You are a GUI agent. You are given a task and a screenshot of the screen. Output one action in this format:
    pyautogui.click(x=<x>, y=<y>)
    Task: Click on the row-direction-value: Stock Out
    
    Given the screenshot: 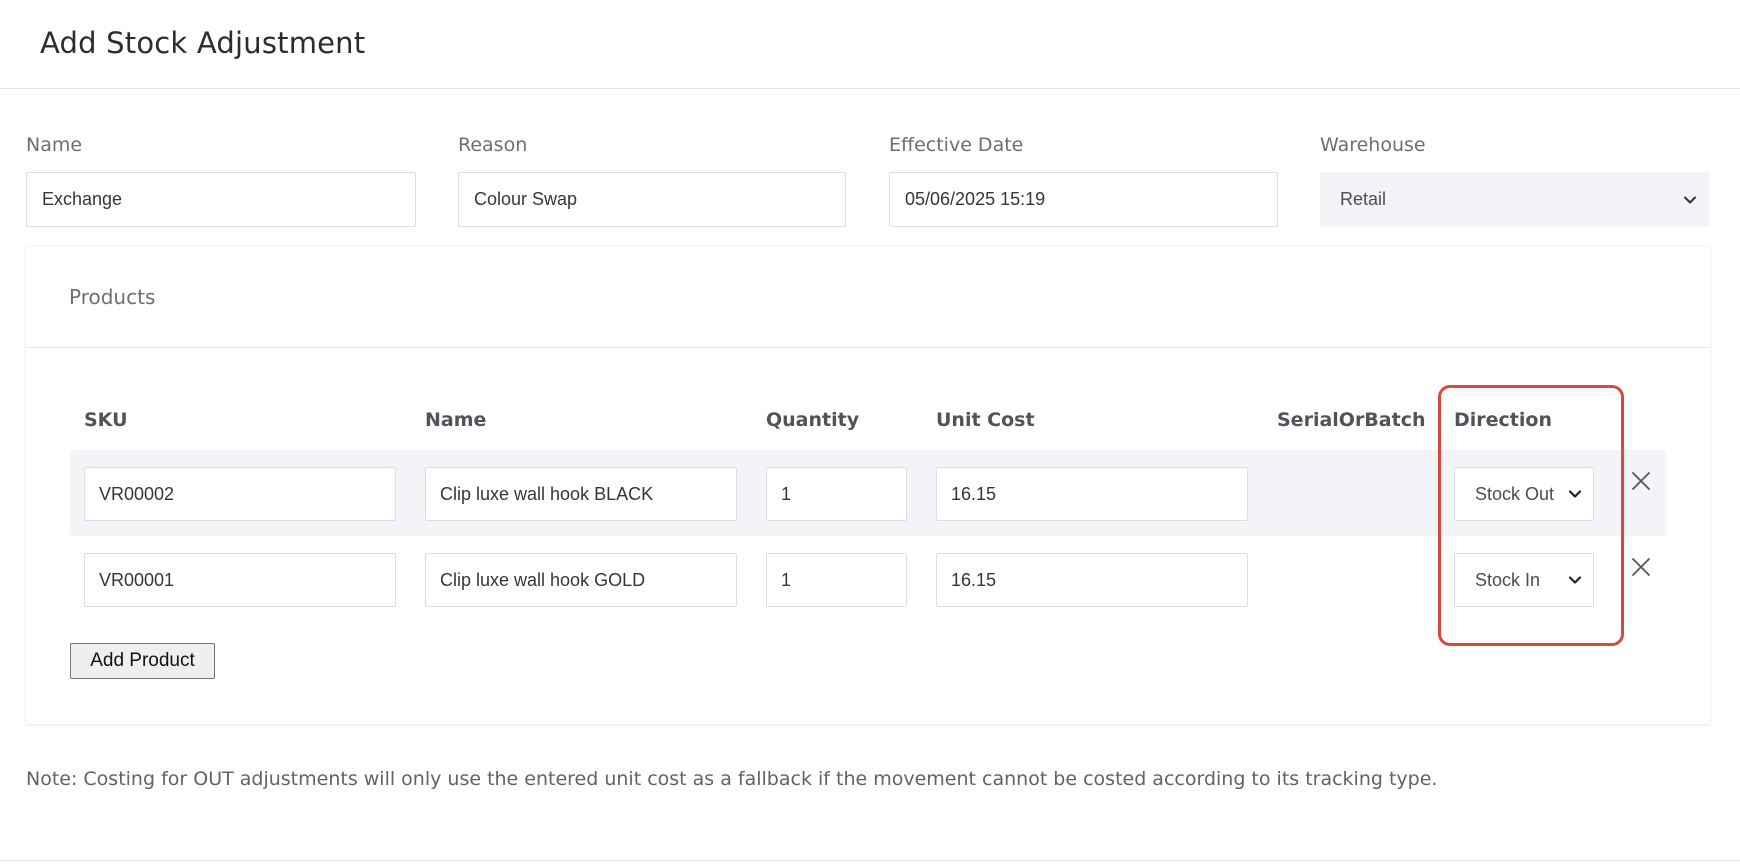 What is the action you would take?
    pyautogui.click(x=1515, y=493)
    